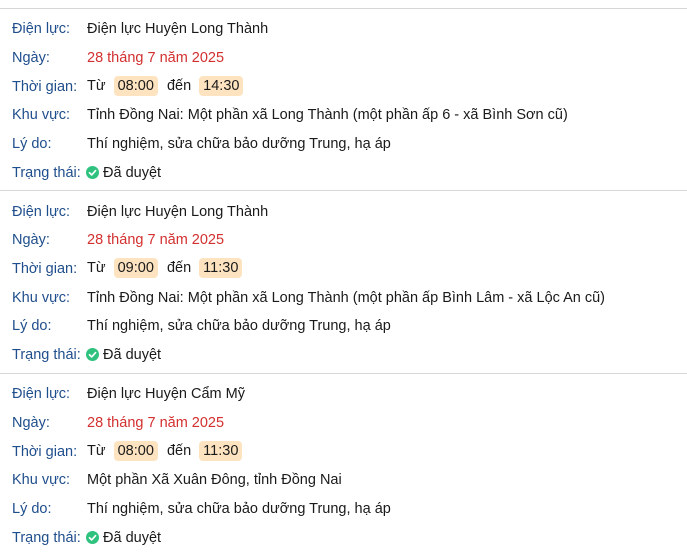 The height and width of the screenshot is (556, 687). I want to click on area-value: Một phần Xã Xuân Đông, tỉnh Đồng Nai, so click(214, 480).